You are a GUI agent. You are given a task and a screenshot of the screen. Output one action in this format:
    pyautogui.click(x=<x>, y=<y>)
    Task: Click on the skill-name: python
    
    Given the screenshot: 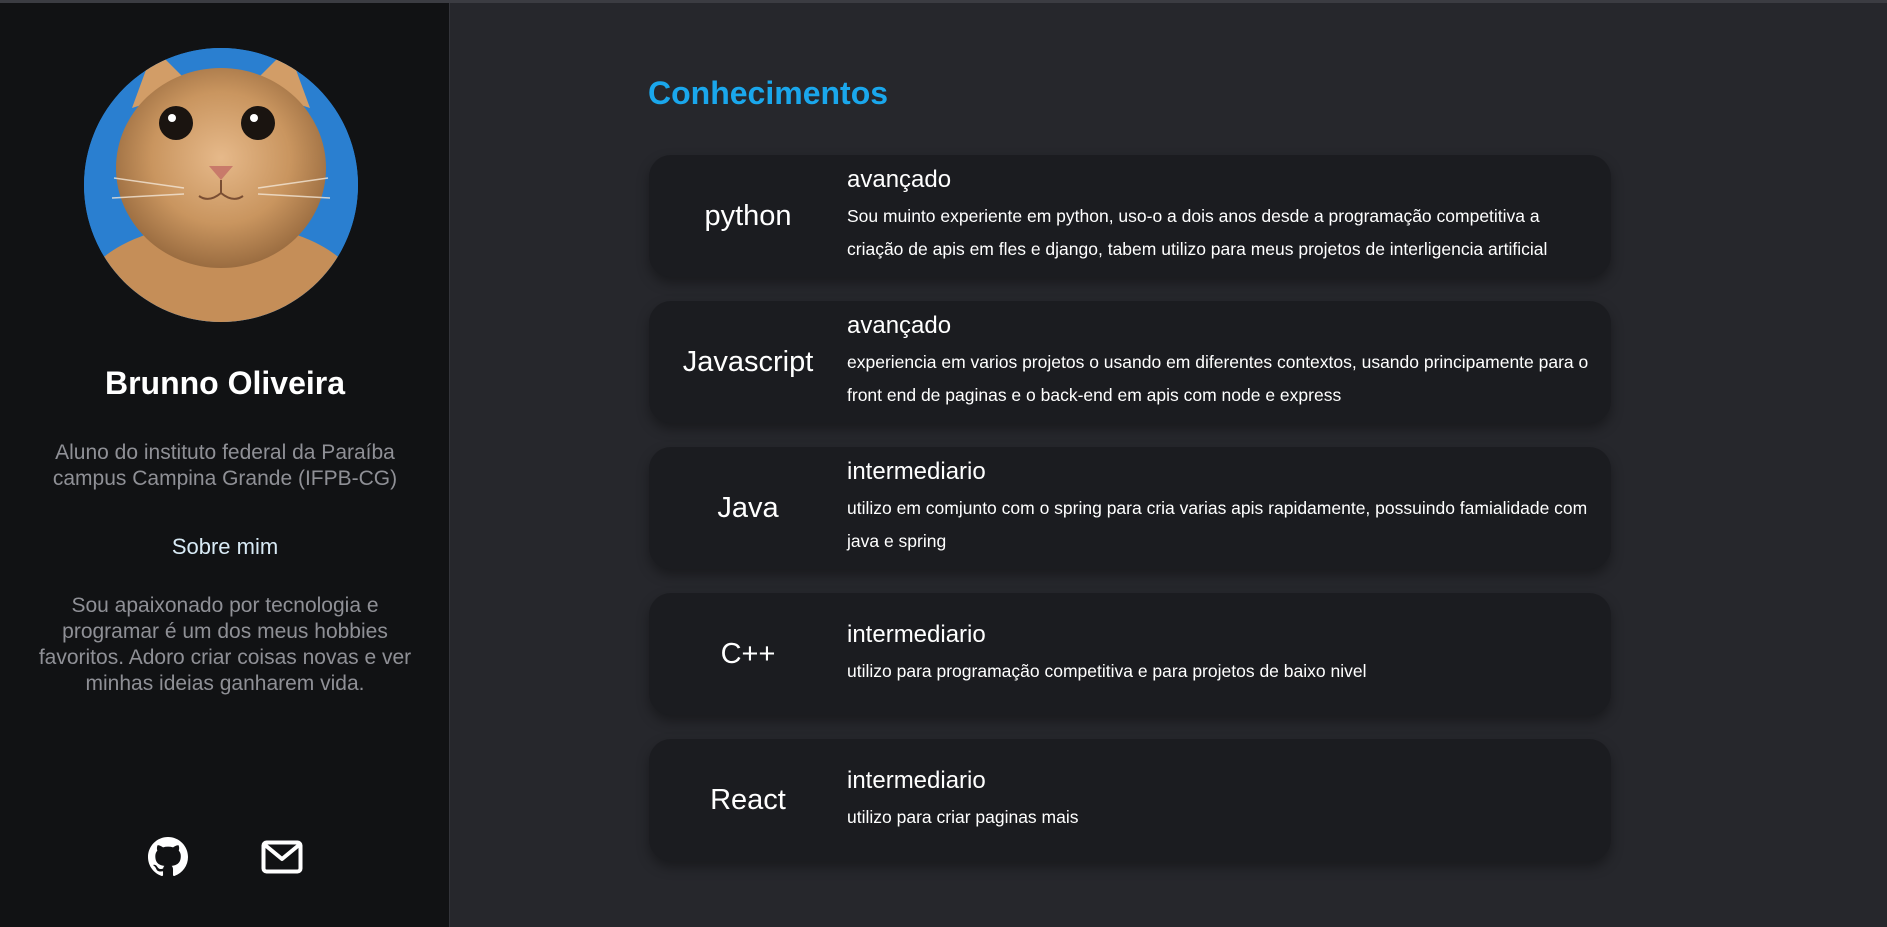 What is the action you would take?
    pyautogui.click(x=748, y=215)
    